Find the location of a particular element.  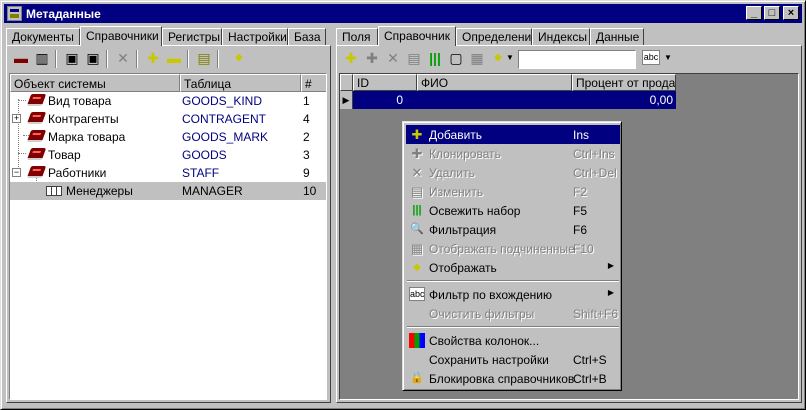

tab-definition: Определение is located at coordinates (497, 36).